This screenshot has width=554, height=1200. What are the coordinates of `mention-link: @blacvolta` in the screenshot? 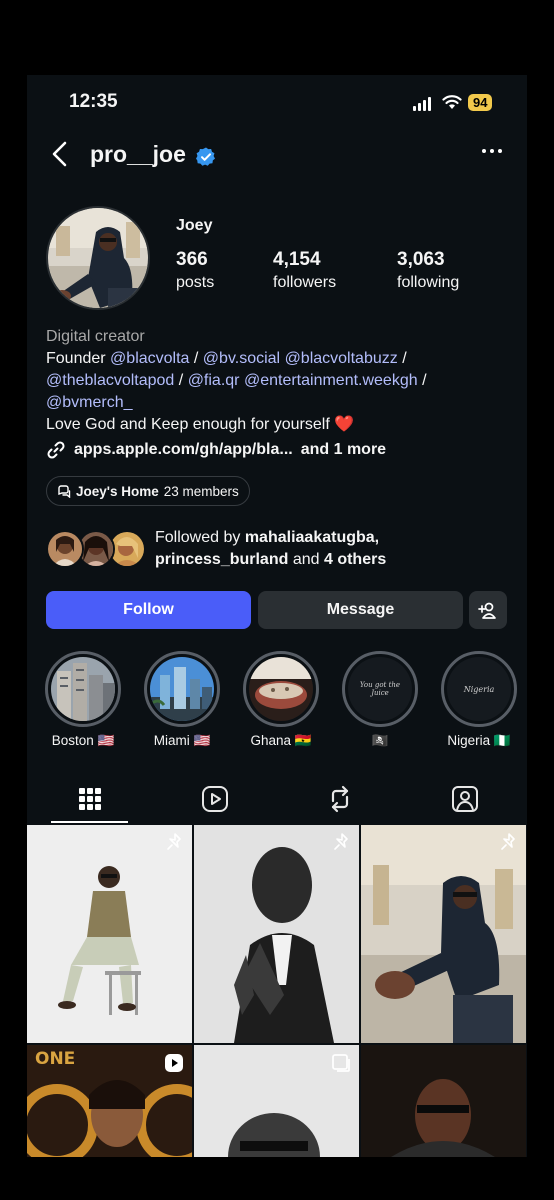 It's located at (149, 358).